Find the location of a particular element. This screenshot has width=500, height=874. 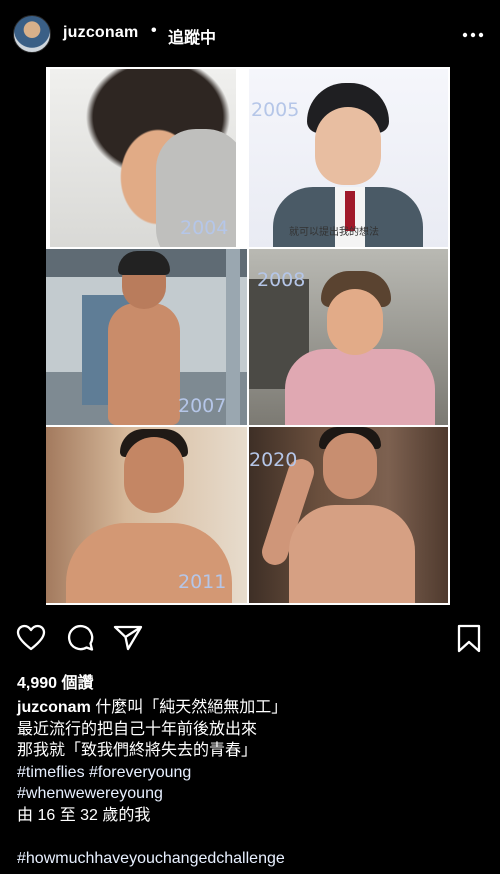

year-label: 2007 is located at coordinates (202, 406).